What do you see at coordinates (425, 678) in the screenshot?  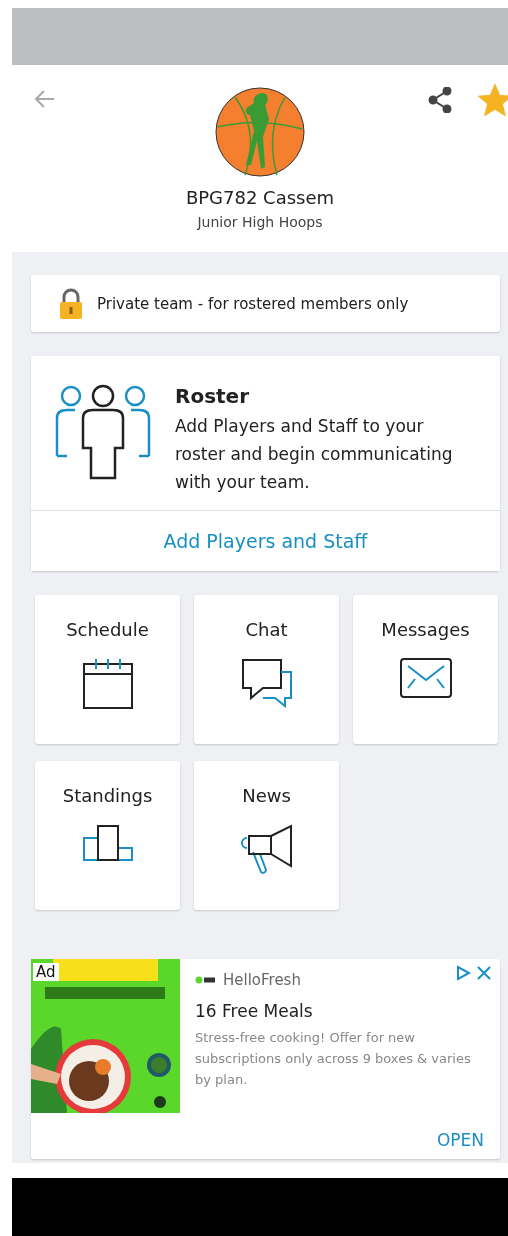 I see `envelope-icon` at bounding box center [425, 678].